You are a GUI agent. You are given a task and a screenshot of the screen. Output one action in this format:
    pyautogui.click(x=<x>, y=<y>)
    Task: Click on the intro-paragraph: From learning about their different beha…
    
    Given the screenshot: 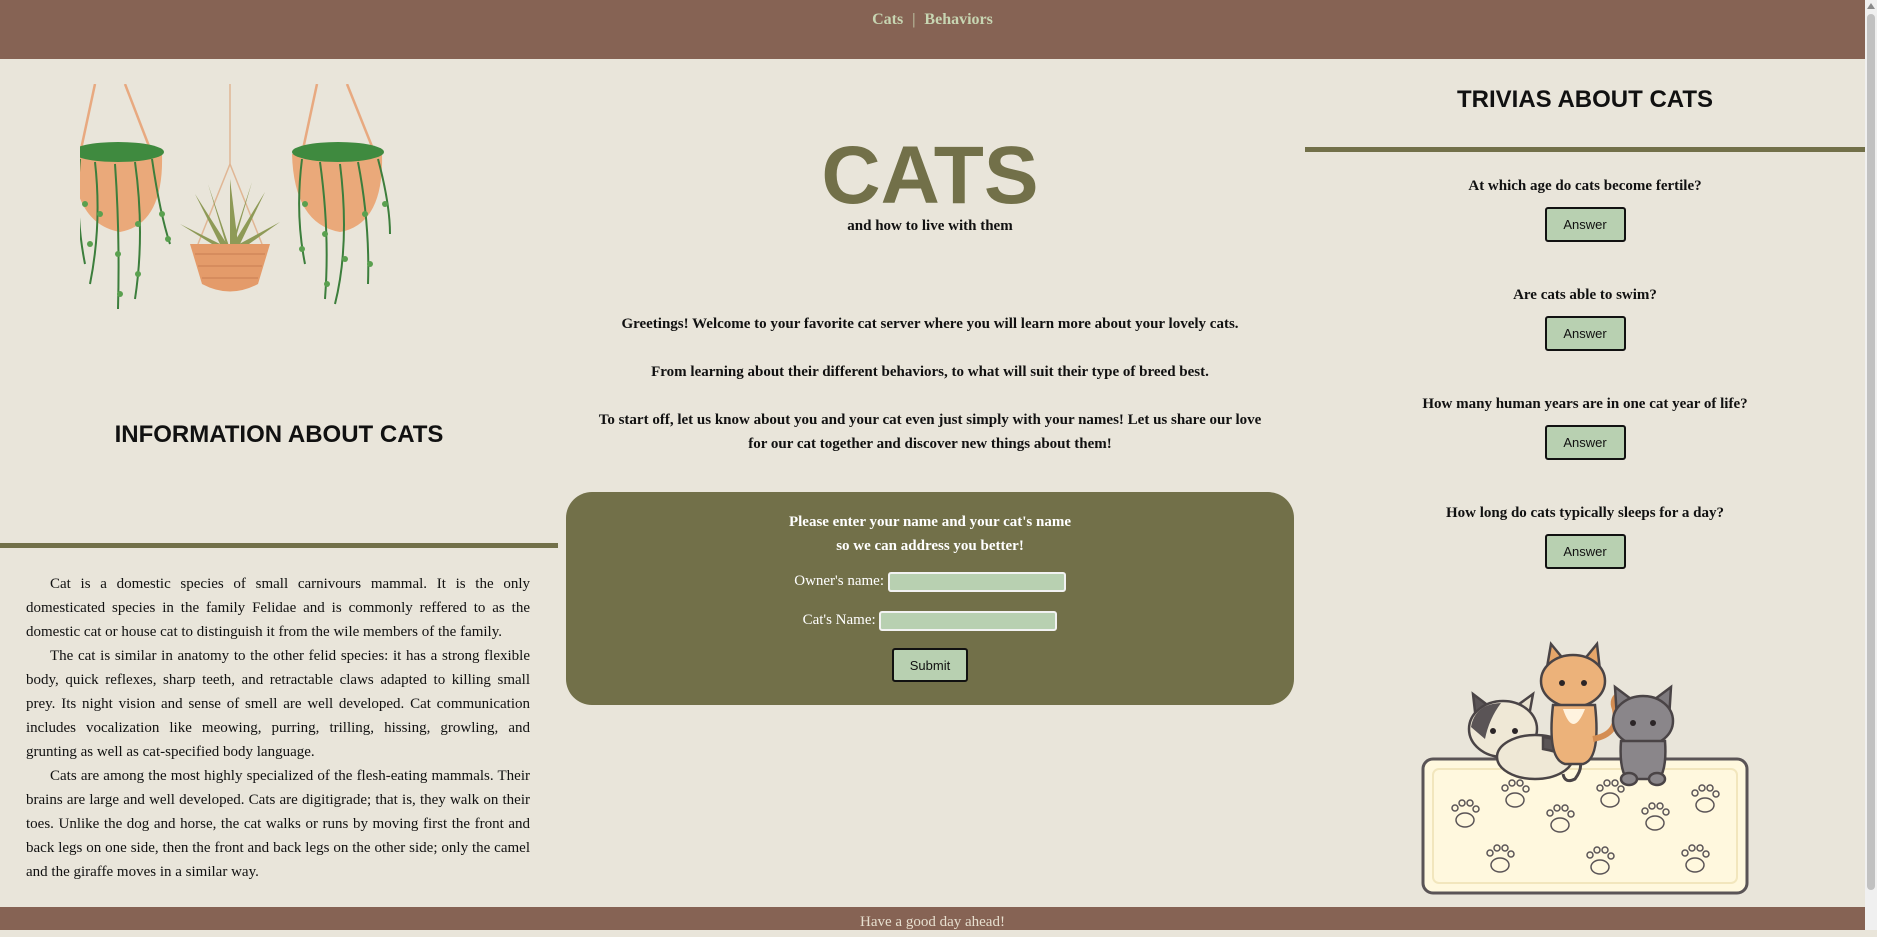 What is the action you would take?
    pyautogui.click(x=930, y=372)
    